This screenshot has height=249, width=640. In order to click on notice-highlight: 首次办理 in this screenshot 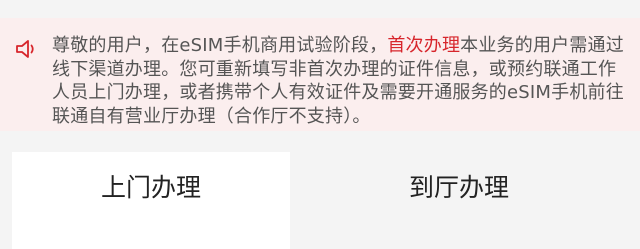, I will do `click(424, 45)`.